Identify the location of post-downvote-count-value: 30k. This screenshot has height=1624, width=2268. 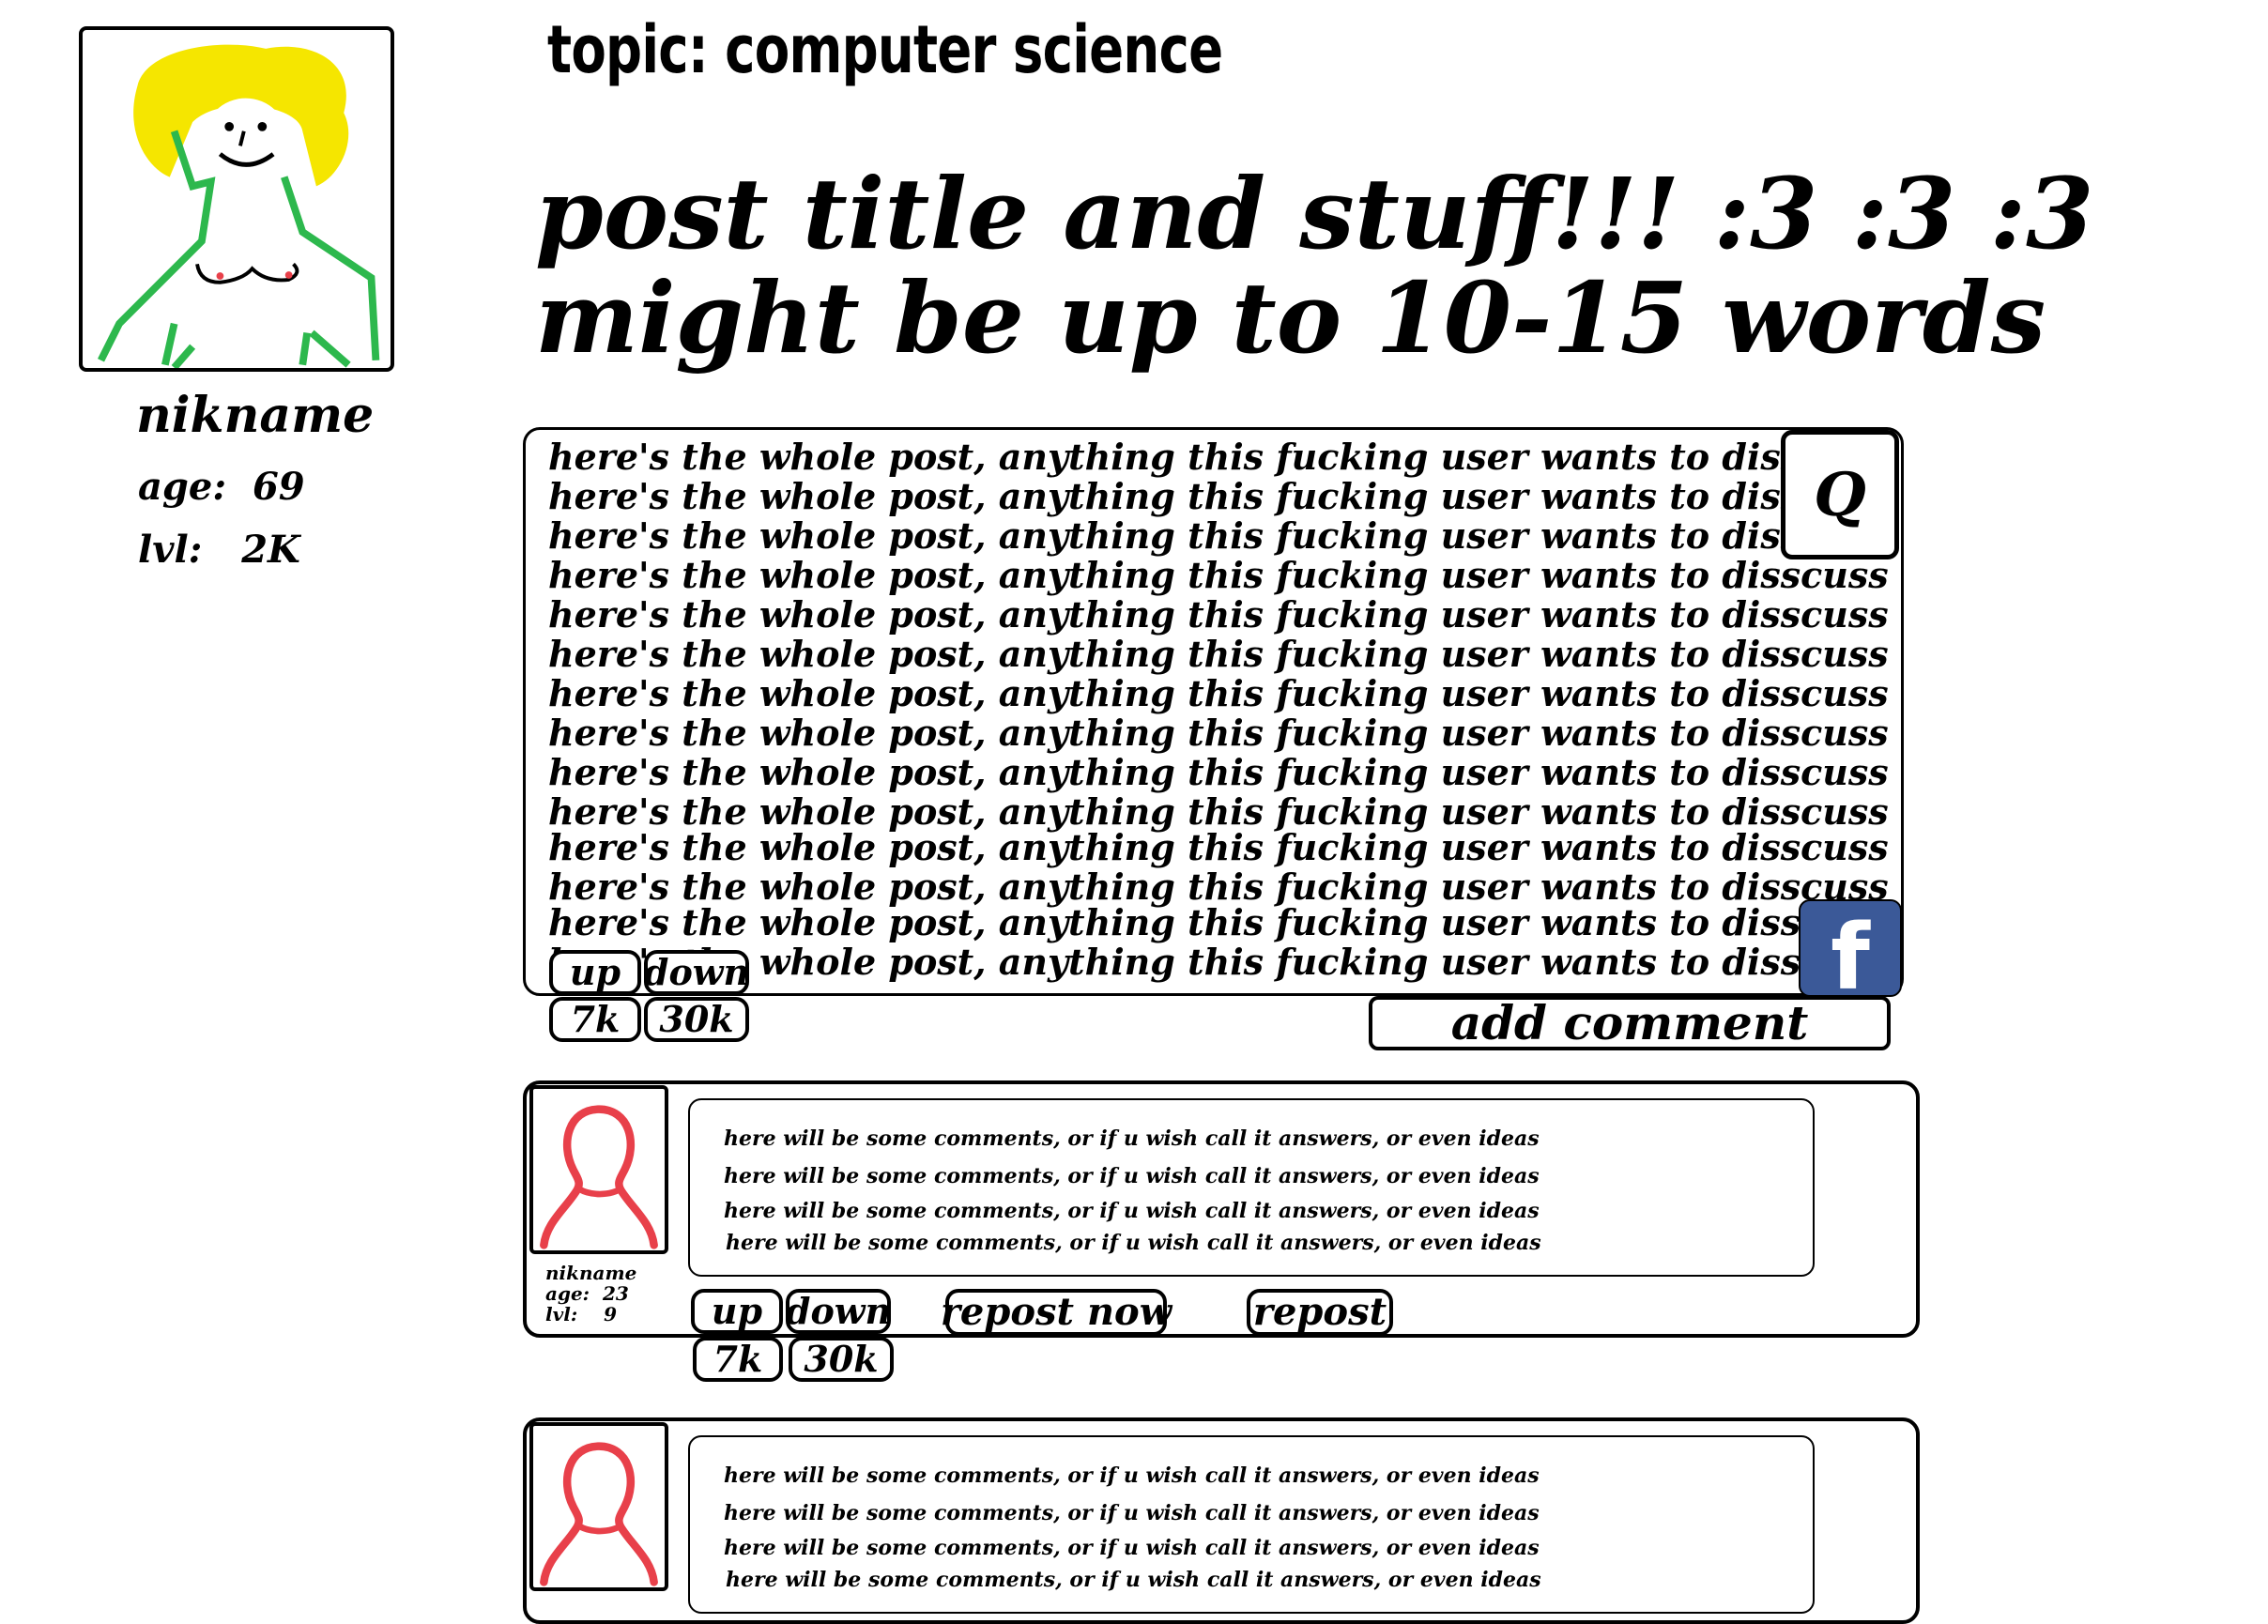
(696, 1019).